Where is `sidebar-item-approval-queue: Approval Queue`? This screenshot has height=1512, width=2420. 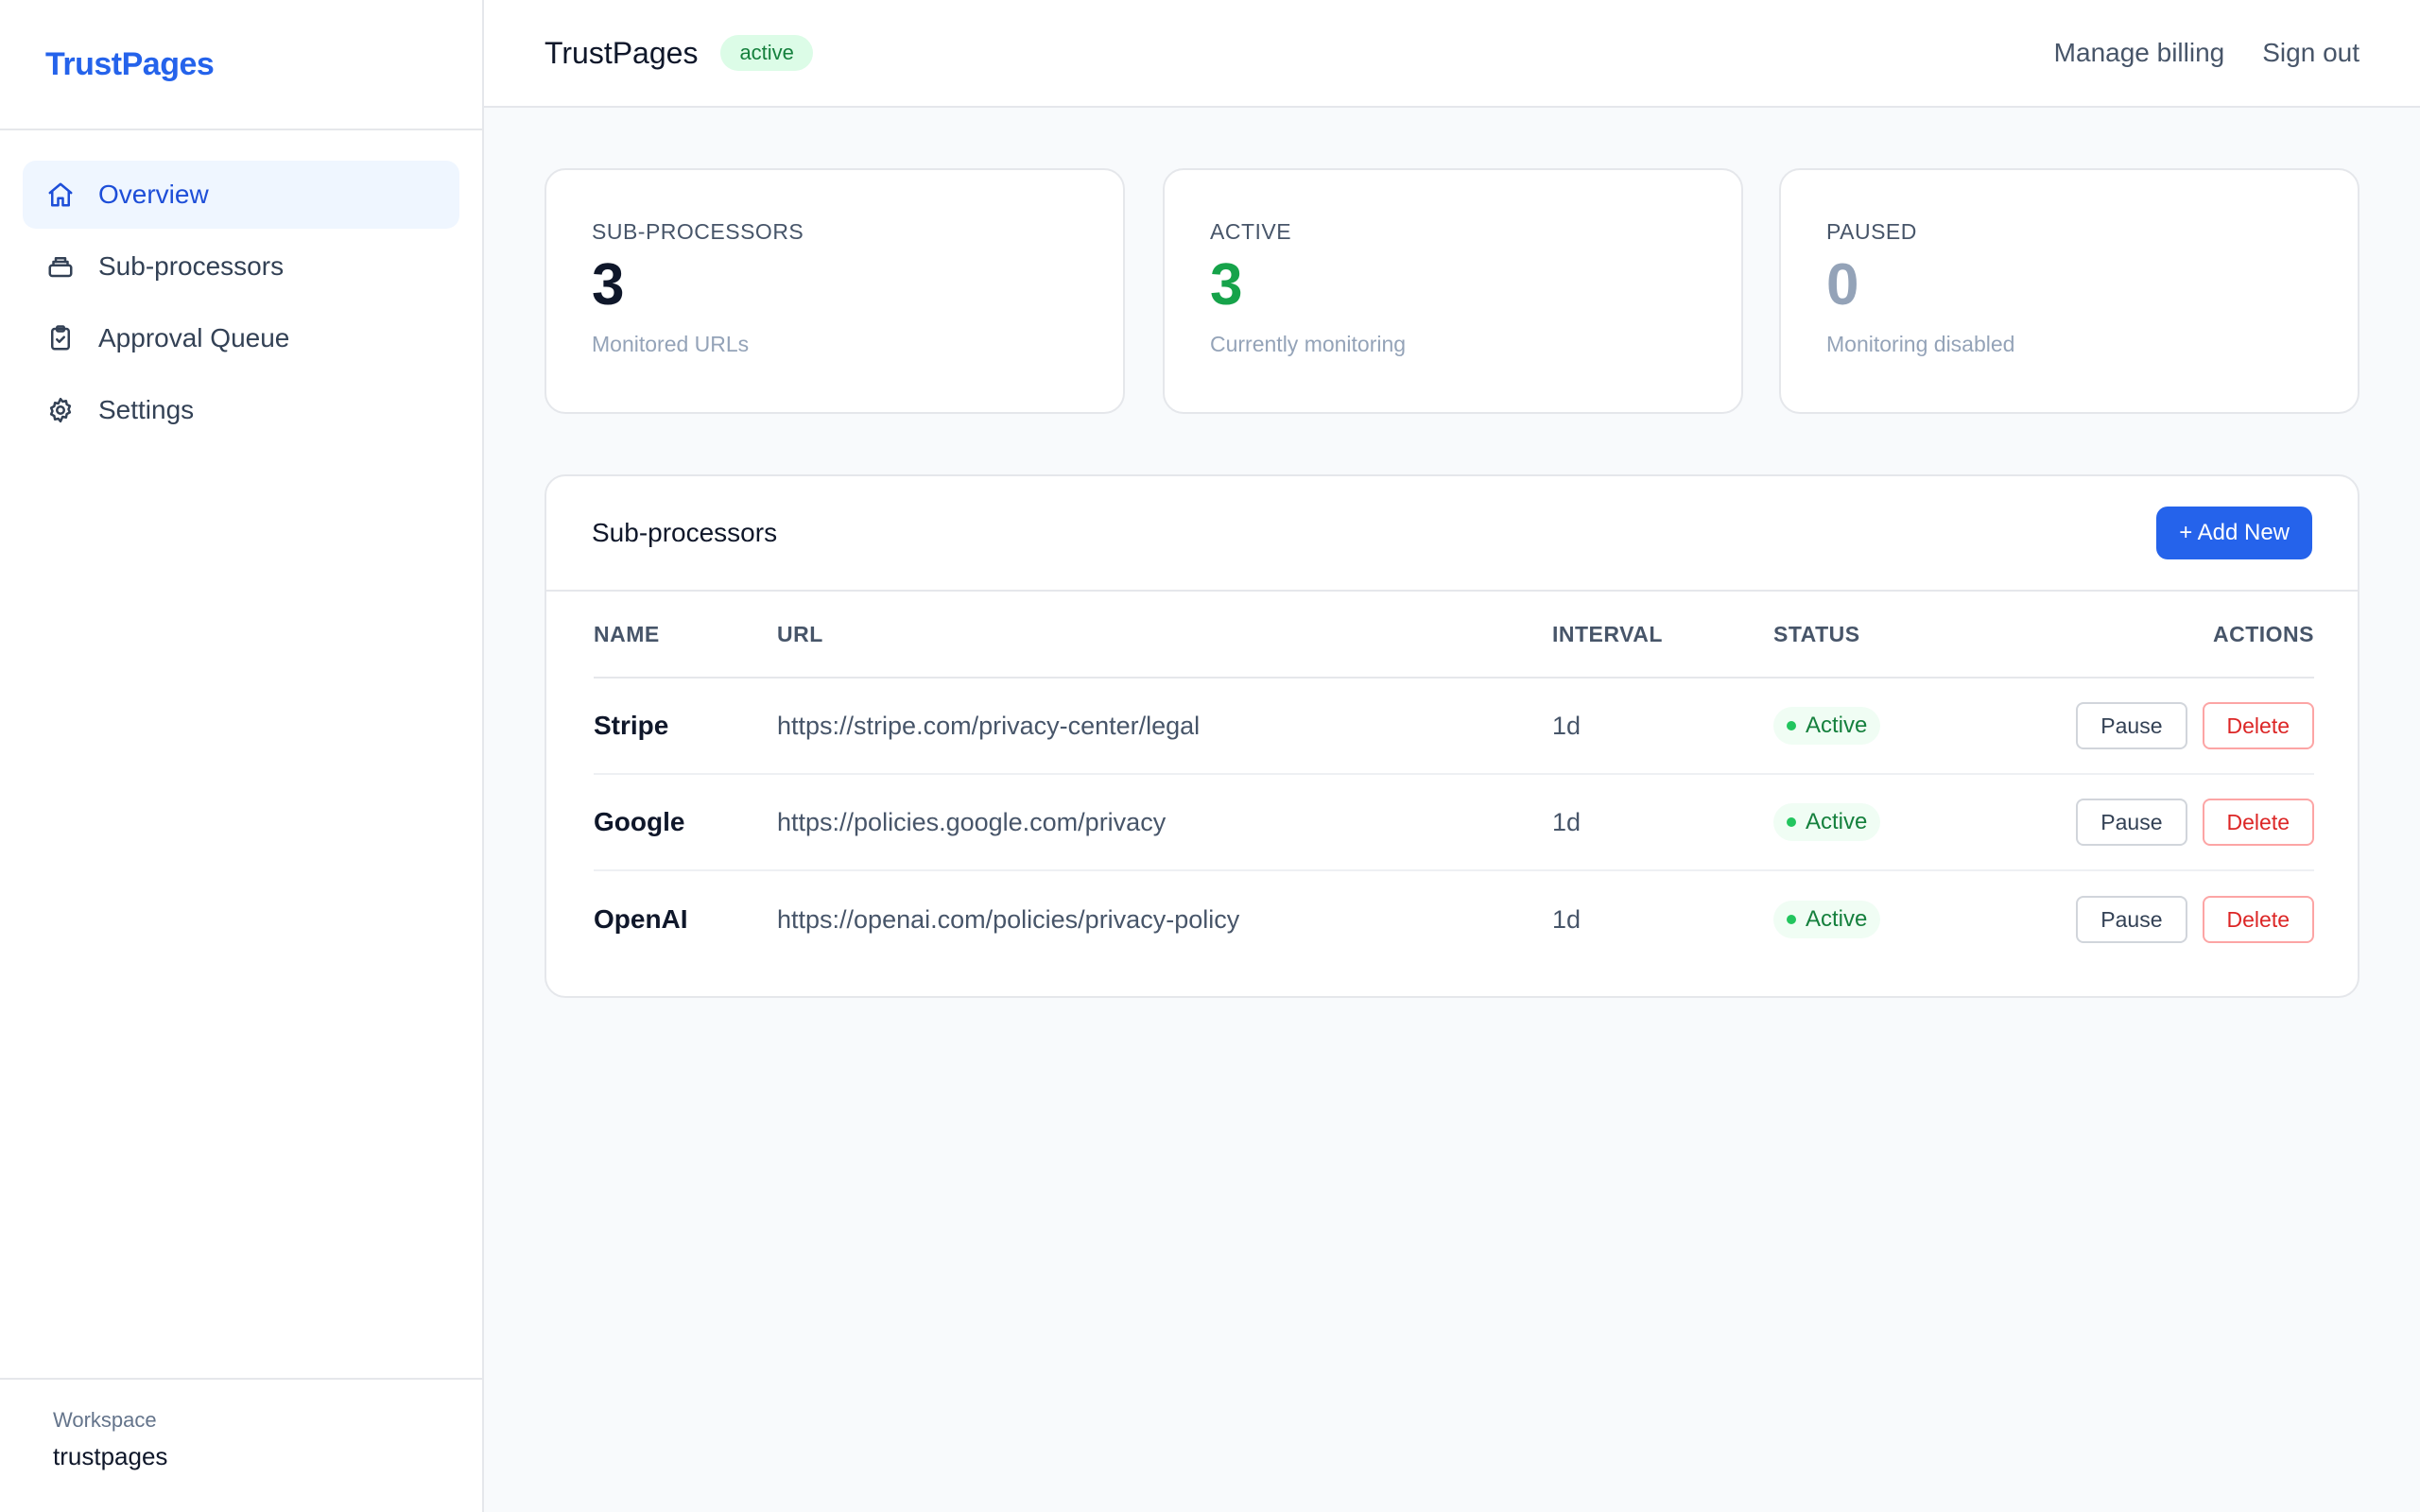 sidebar-item-approval-queue: Approval Queue is located at coordinates (241, 338).